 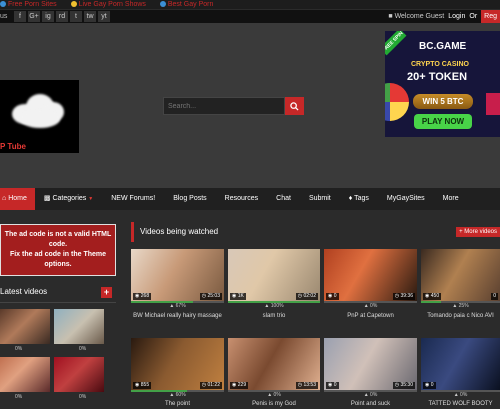 What do you see at coordinates (177, 306) in the screenshot?
I see `video-rating: ▲ 67%` at bounding box center [177, 306].